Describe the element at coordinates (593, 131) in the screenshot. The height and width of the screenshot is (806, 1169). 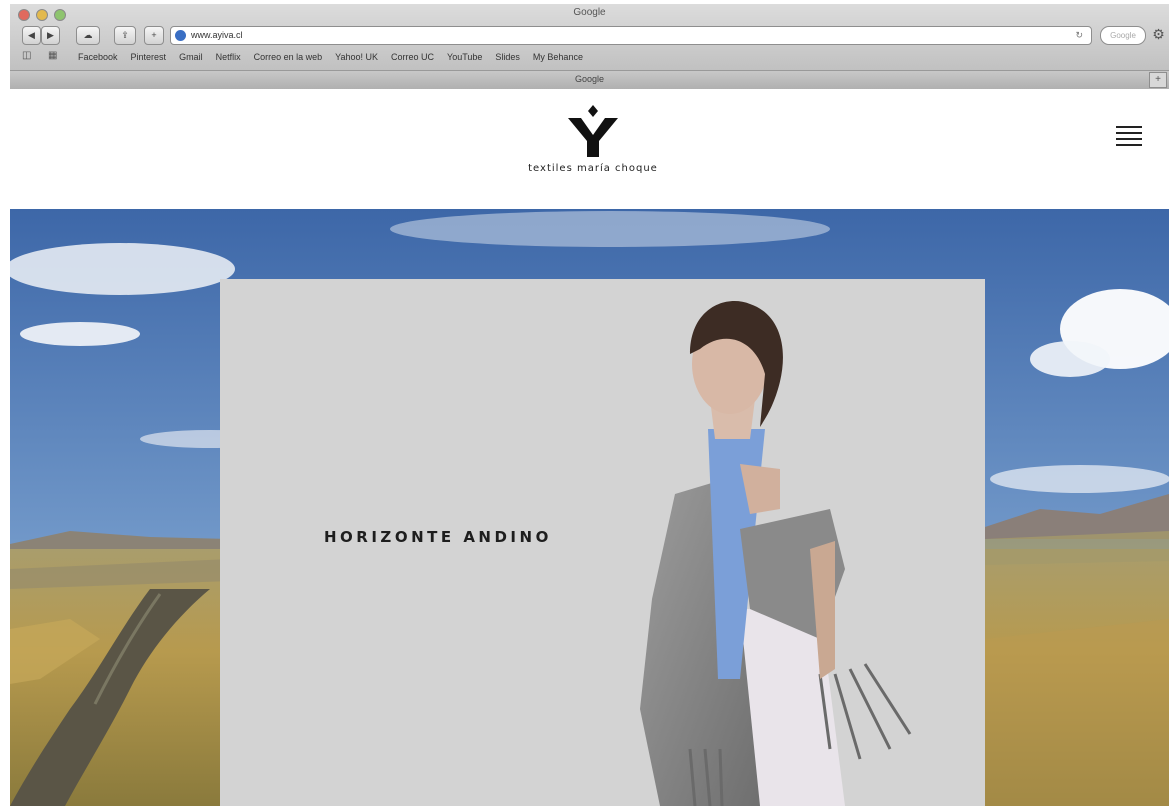
I see `y-logo-icon` at that location.